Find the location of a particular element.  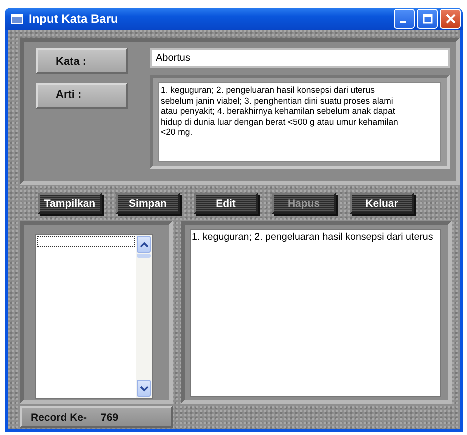

command-button: Tampilkan is located at coordinates (70, 203).